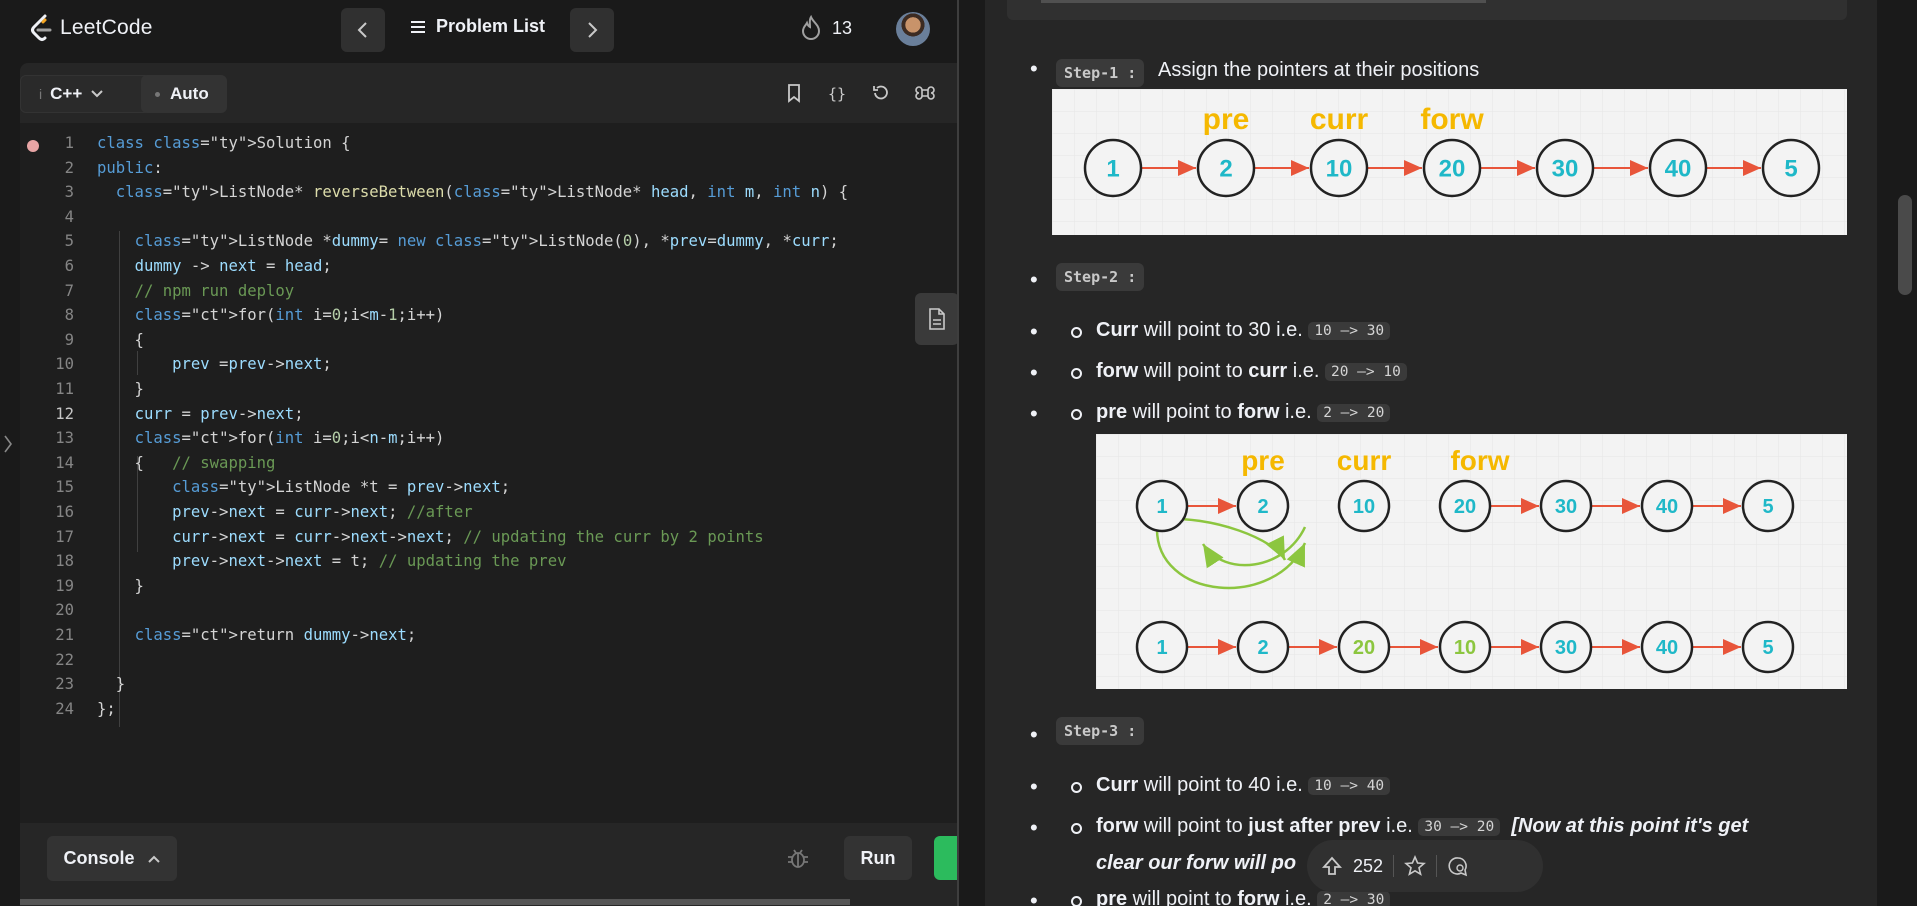 This screenshot has width=1917, height=906. What do you see at coordinates (64, 561) in the screenshot?
I see `line-number: 18` at bounding box center [64, 561].